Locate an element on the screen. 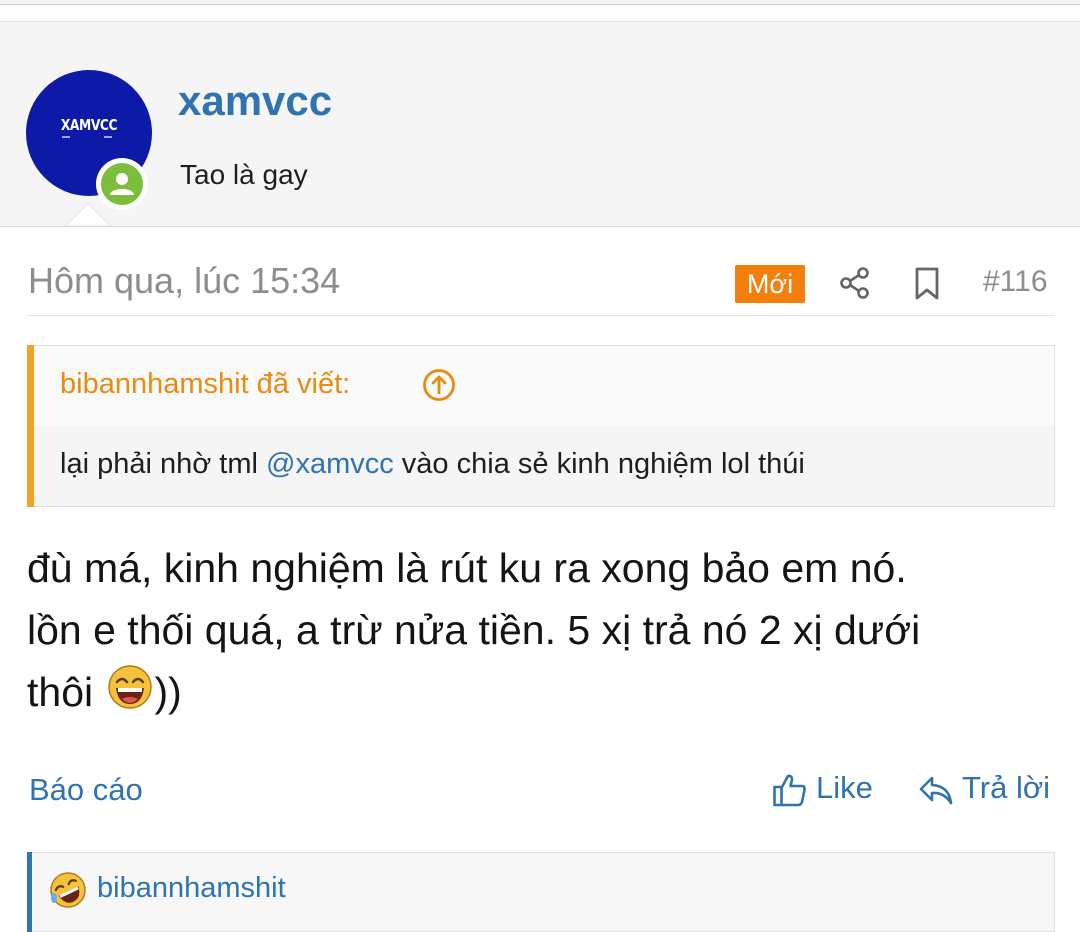 The height and width of the screenshot is (932, 1080). thumbs-up-icon is located at coordinates (789, 790).